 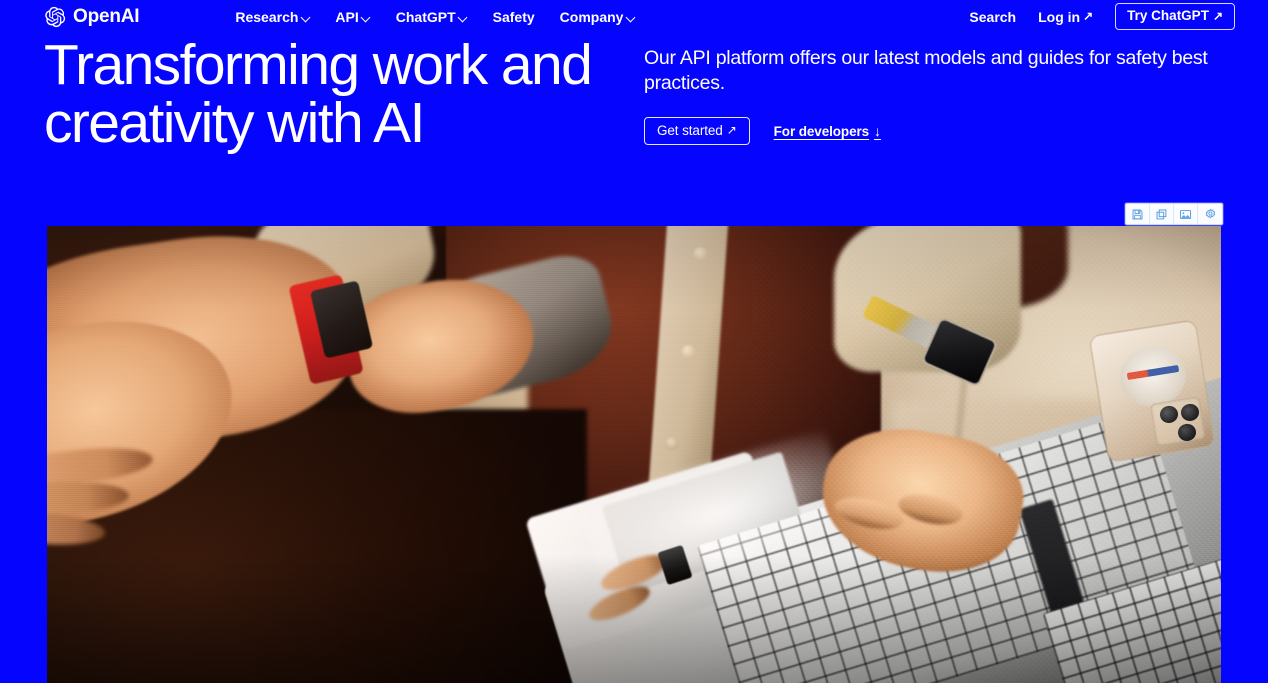 I want to click on header-actions: Search Log in ↗ Try ChatGPT ↗, so click(x=1102, y=16).